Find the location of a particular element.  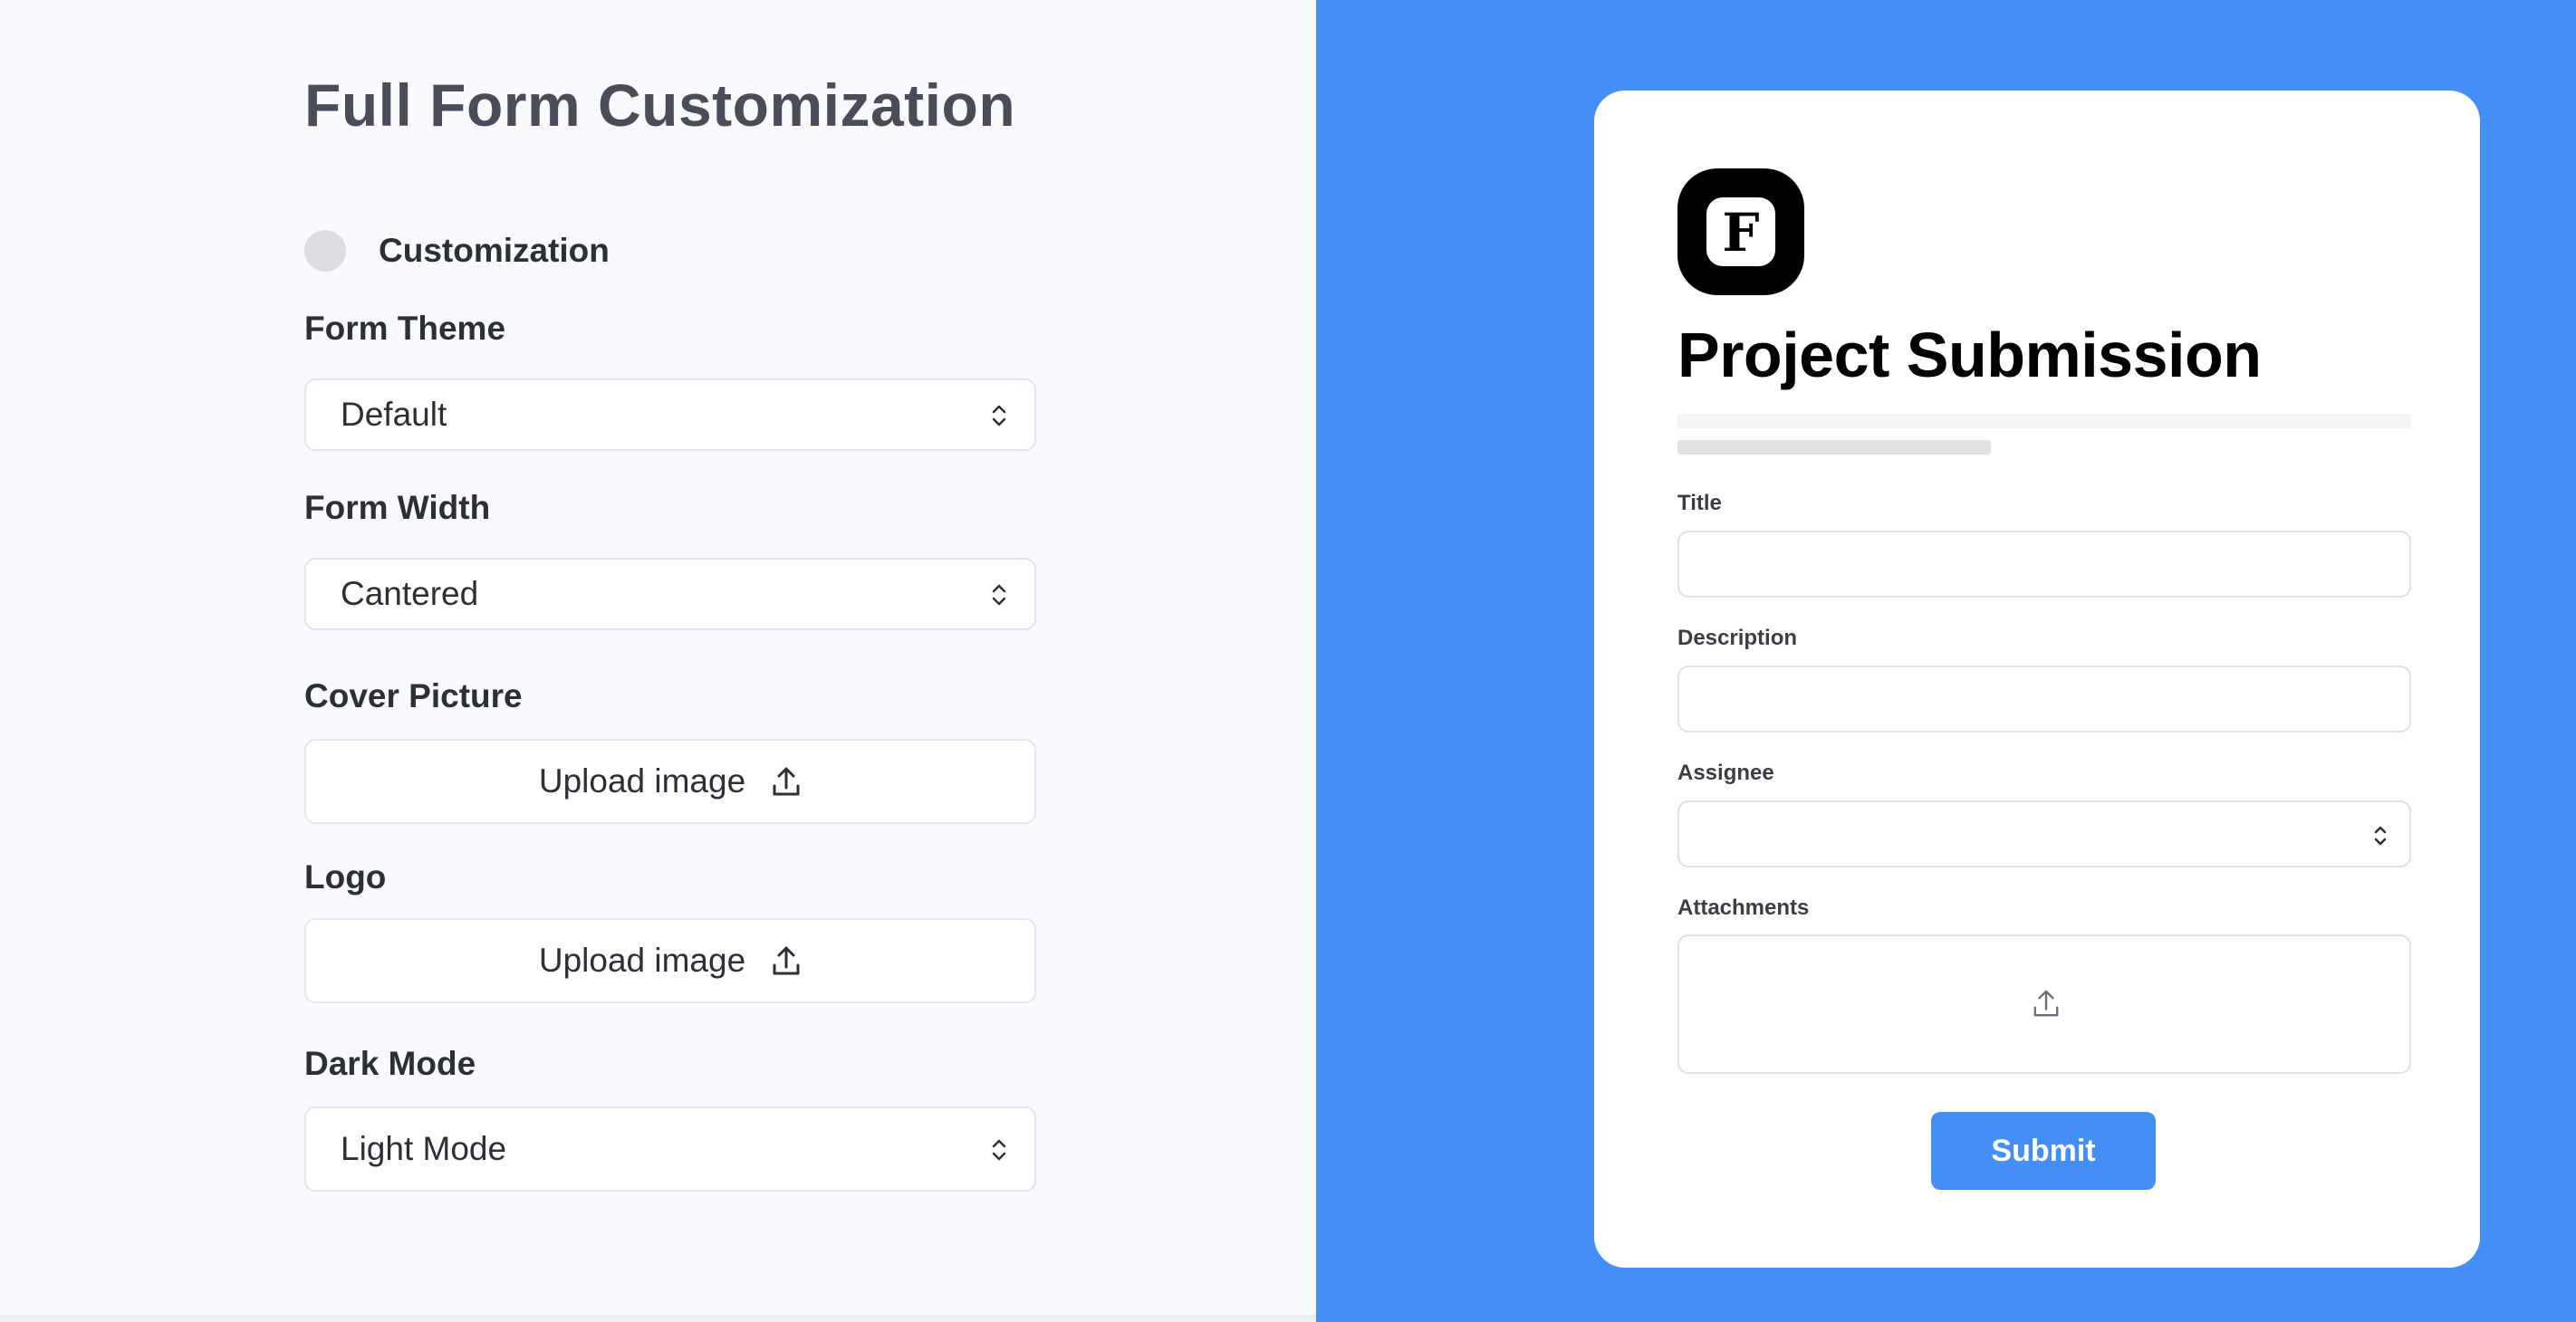

assignee-field-label: Assignee is located at coordinates (1725, 773).